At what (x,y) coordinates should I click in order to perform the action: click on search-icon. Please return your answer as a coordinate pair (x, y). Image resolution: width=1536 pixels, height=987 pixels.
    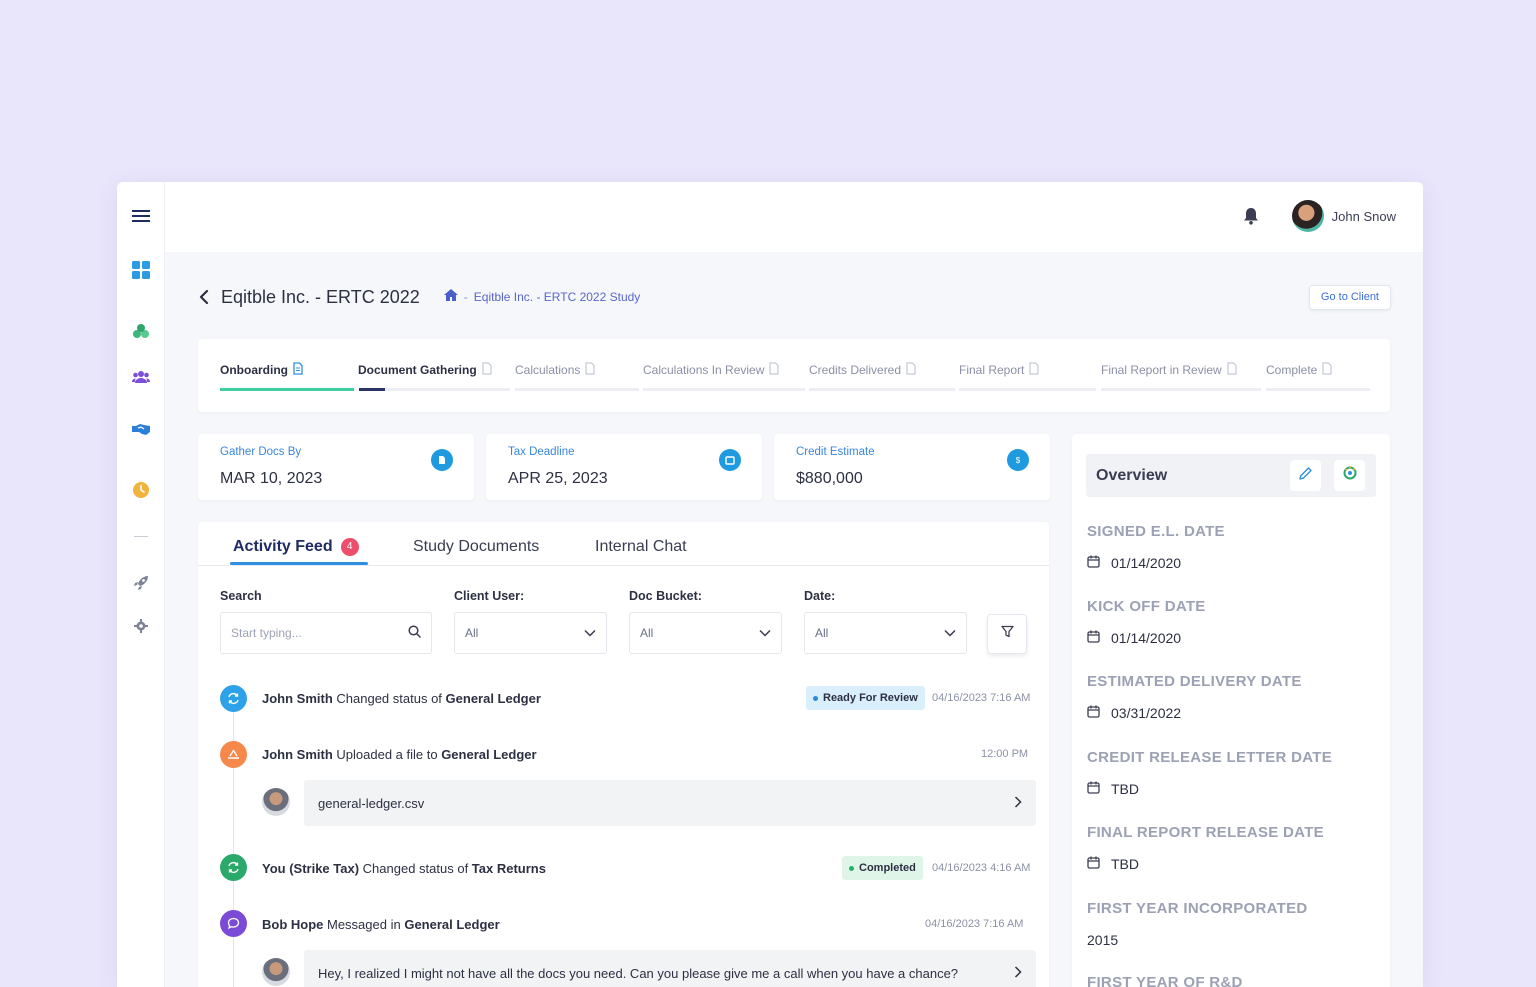
    Looking at the image, I should click on (414, 633).